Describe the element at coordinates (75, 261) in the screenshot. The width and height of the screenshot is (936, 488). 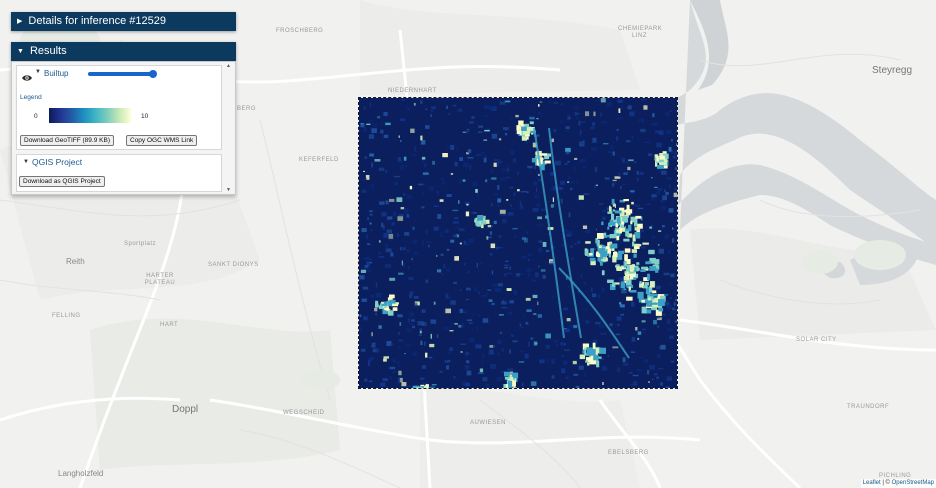
I see `map-label-reith: Reith` at that location.